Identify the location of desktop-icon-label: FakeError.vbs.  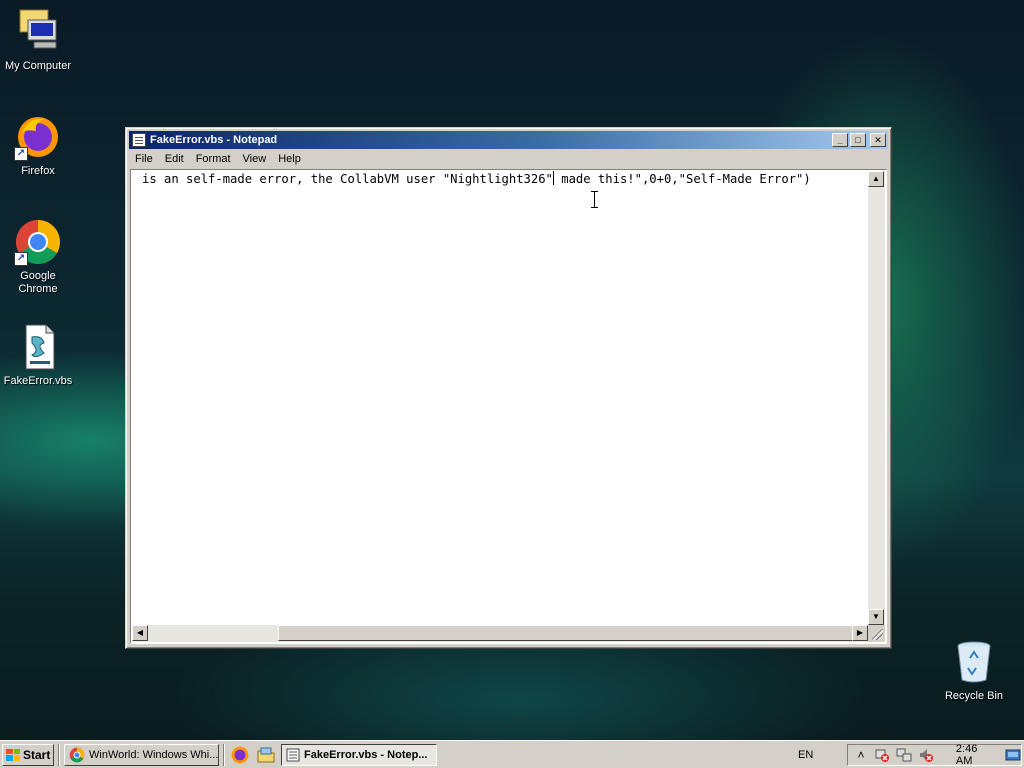
(38, 381).